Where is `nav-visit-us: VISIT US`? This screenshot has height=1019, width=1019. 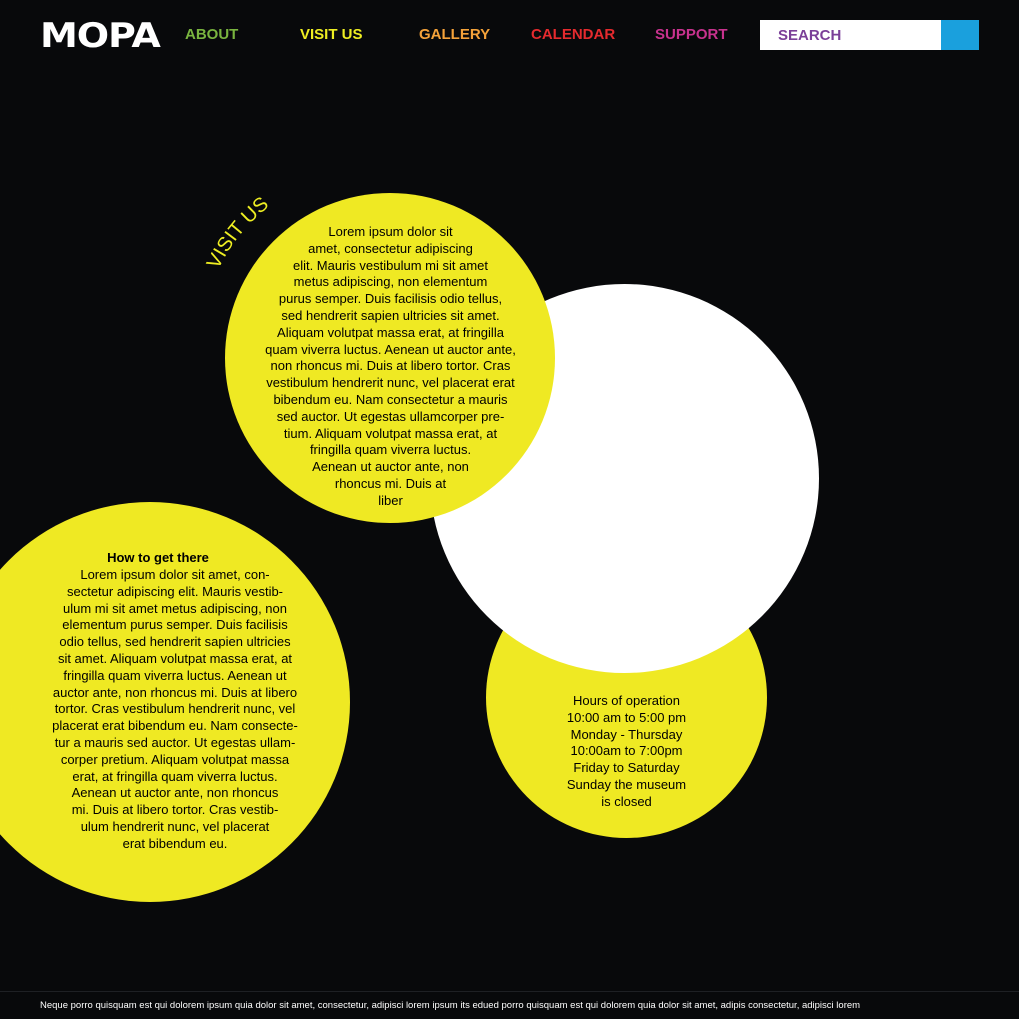 nav-visit-us: VISIT US is located at coordinates (331, 35).